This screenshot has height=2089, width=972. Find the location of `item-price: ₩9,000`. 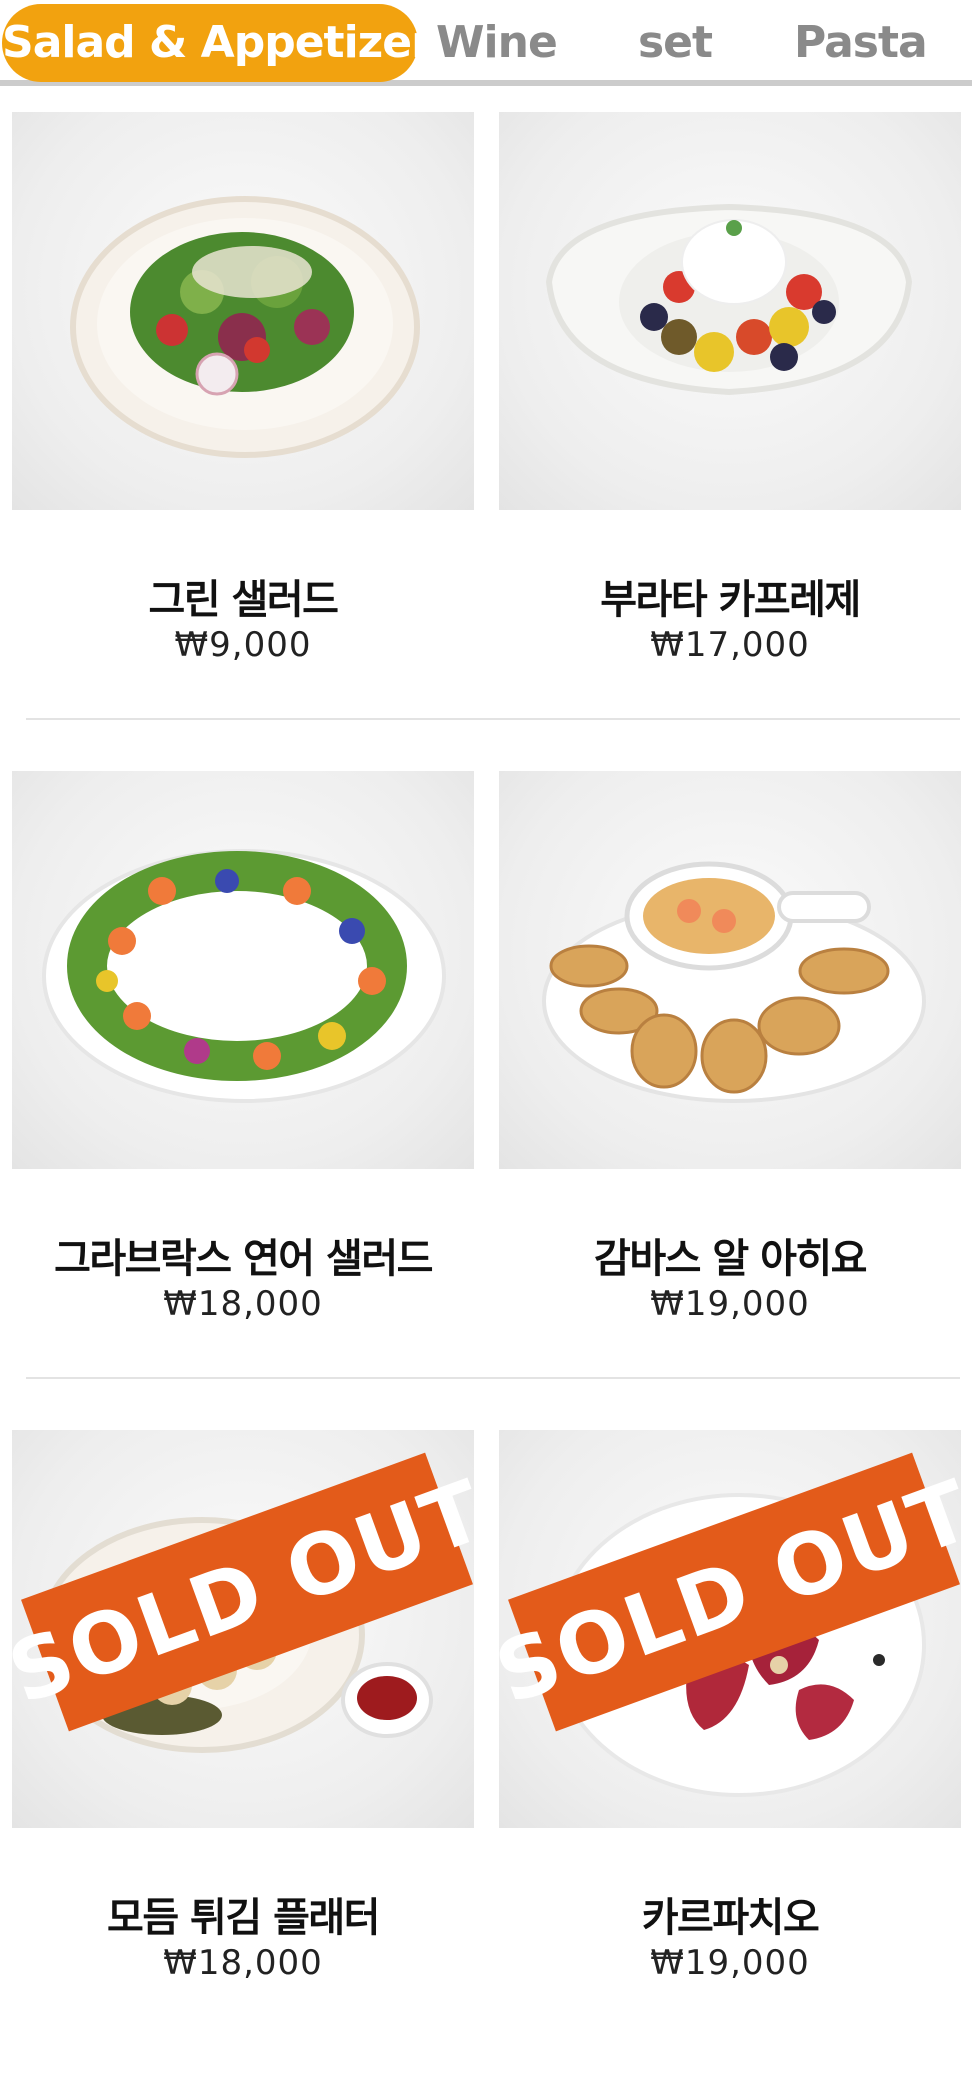

item-price: ₩9,000 is located at coordinates (243, 645).